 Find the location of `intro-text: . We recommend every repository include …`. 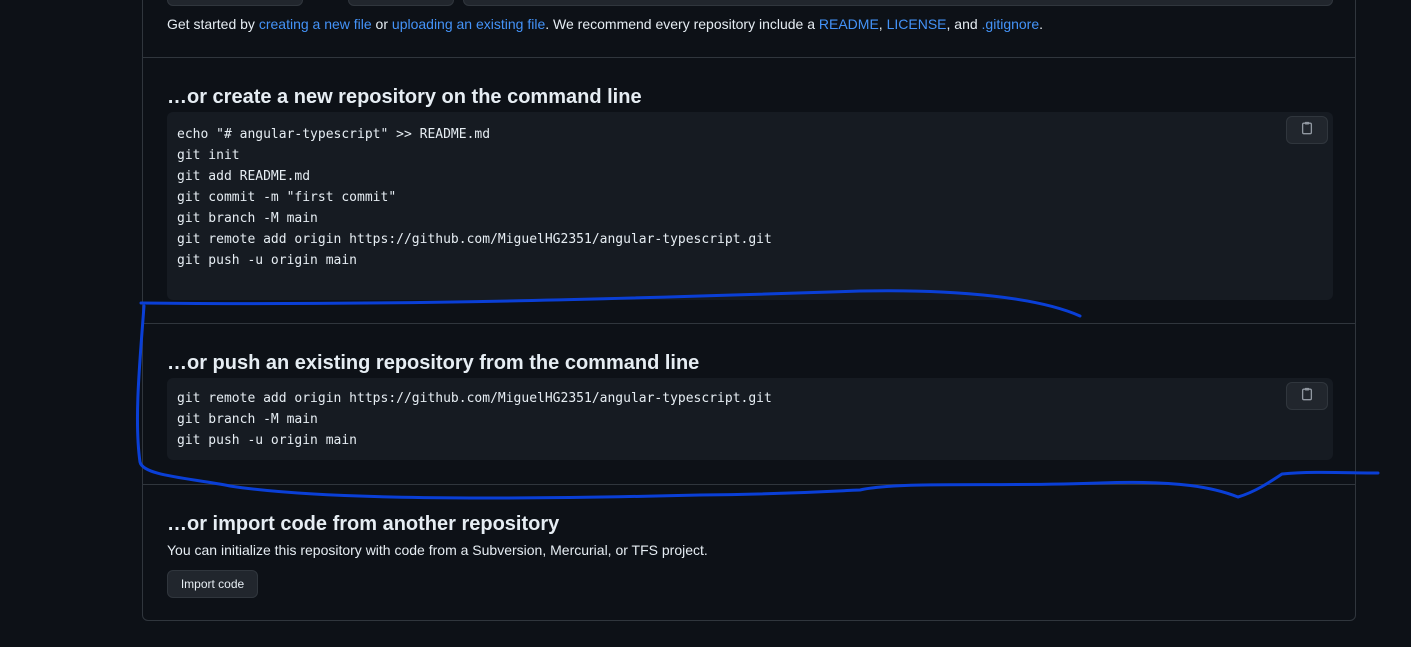

intro-text: . We recommend every repository include … is located at coordinates (682, 24).